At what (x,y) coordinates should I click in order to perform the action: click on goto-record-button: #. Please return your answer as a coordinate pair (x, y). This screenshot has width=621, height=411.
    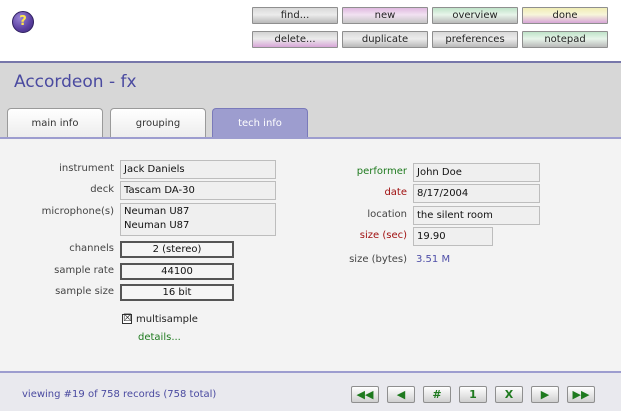
    Looking at the image, I should click on (437, 394).